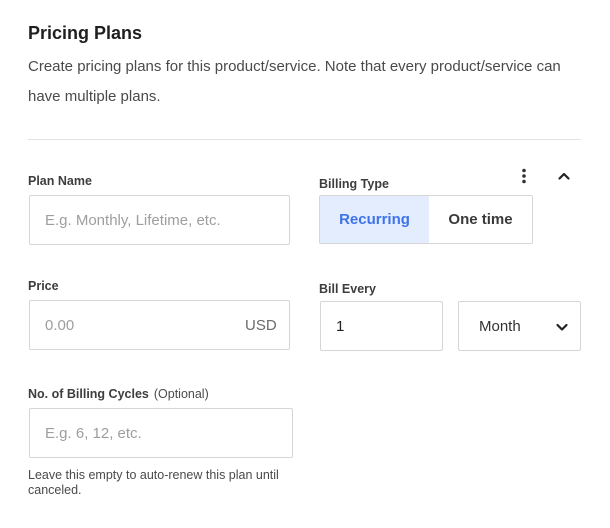 The width and height of the screenshot is (610, 528). I want to click on billing-type-recurring-button: Recurring, so click(374, 219).